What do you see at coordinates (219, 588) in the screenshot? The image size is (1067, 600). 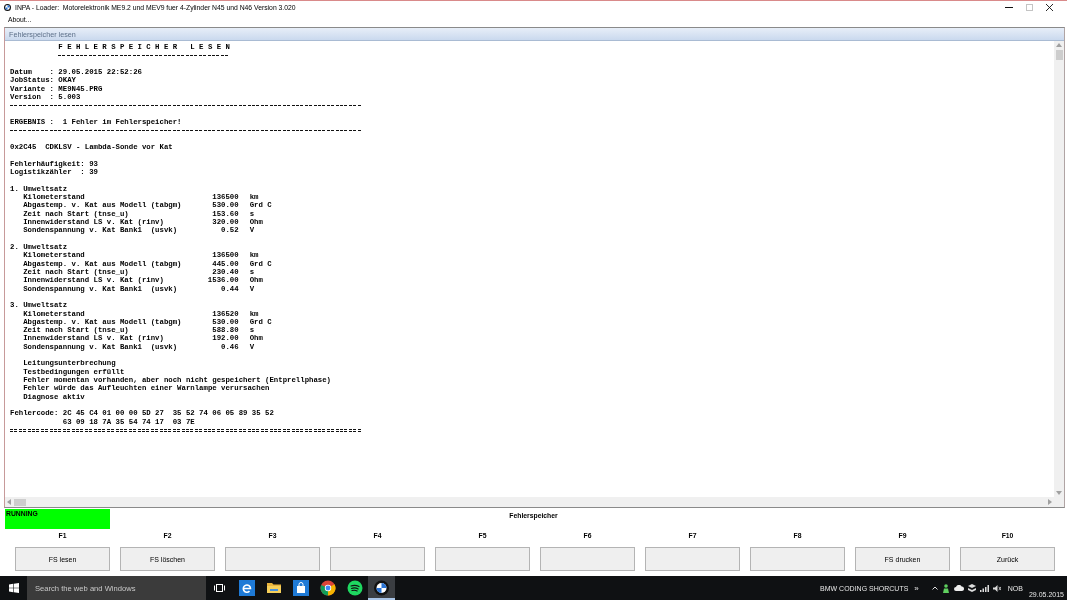 I see `task-view-icon` at bounding box center [219, 588].